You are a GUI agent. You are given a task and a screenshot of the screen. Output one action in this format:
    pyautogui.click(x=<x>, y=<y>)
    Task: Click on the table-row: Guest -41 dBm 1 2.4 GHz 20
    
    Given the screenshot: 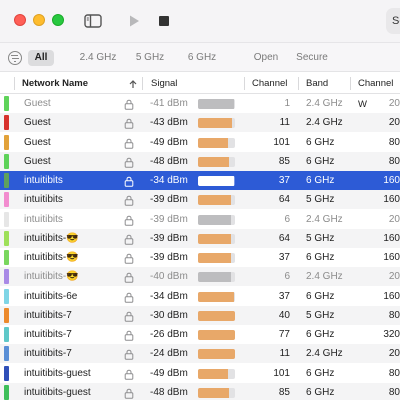 What is the action you would take?
    pyautogui.click(x=200, y=103)
    